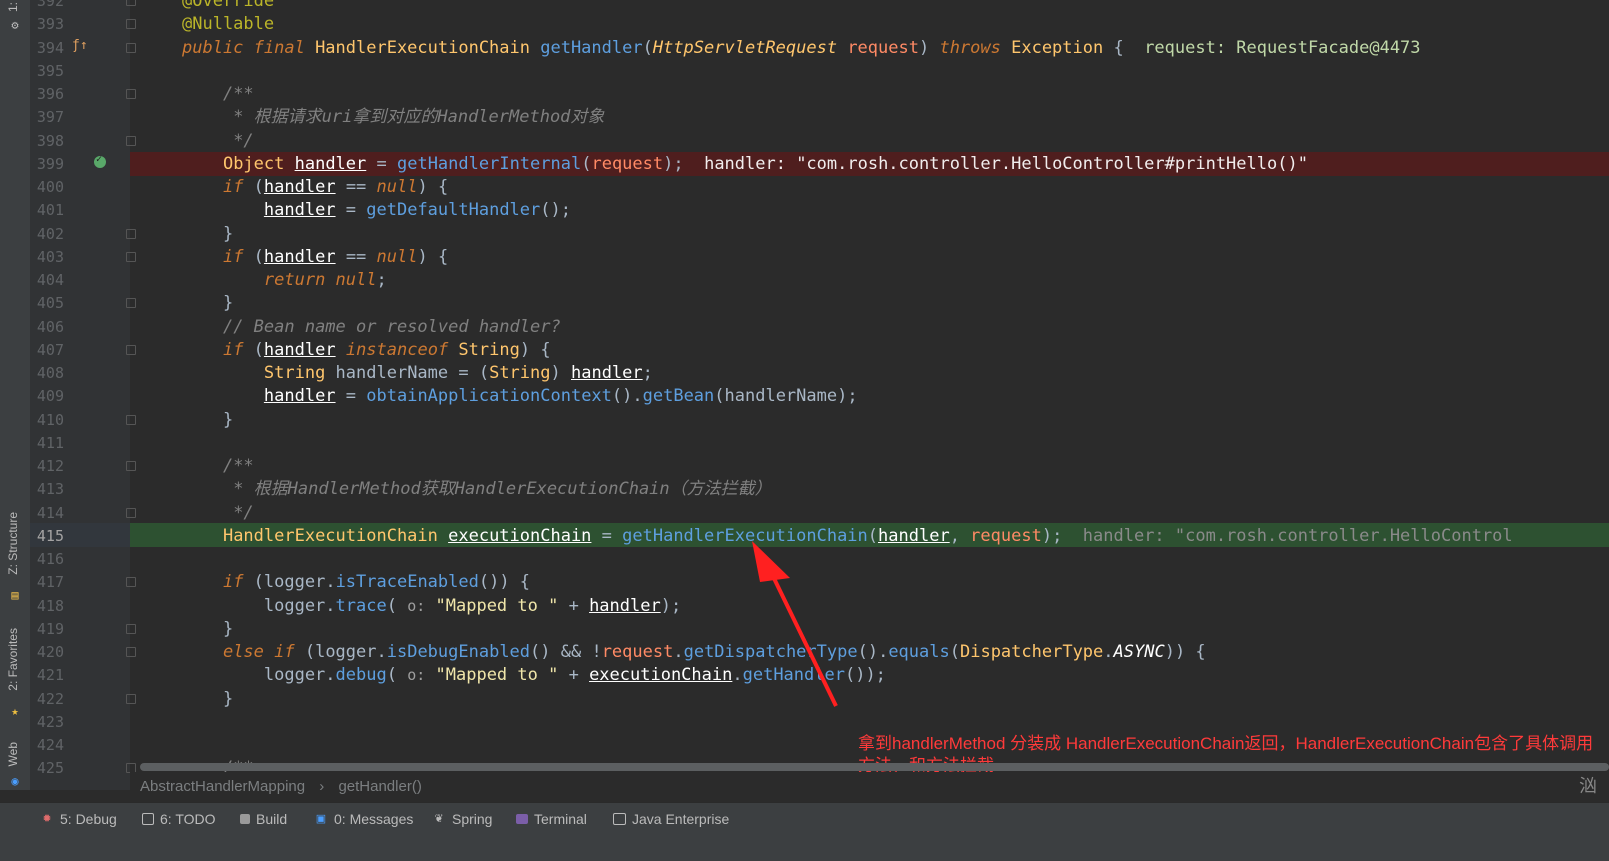 The width and height of the screenshot is (1609, 861). Describe the element at coordinates (148, 819) in the screenshot. I see `todo-icon` at that location.